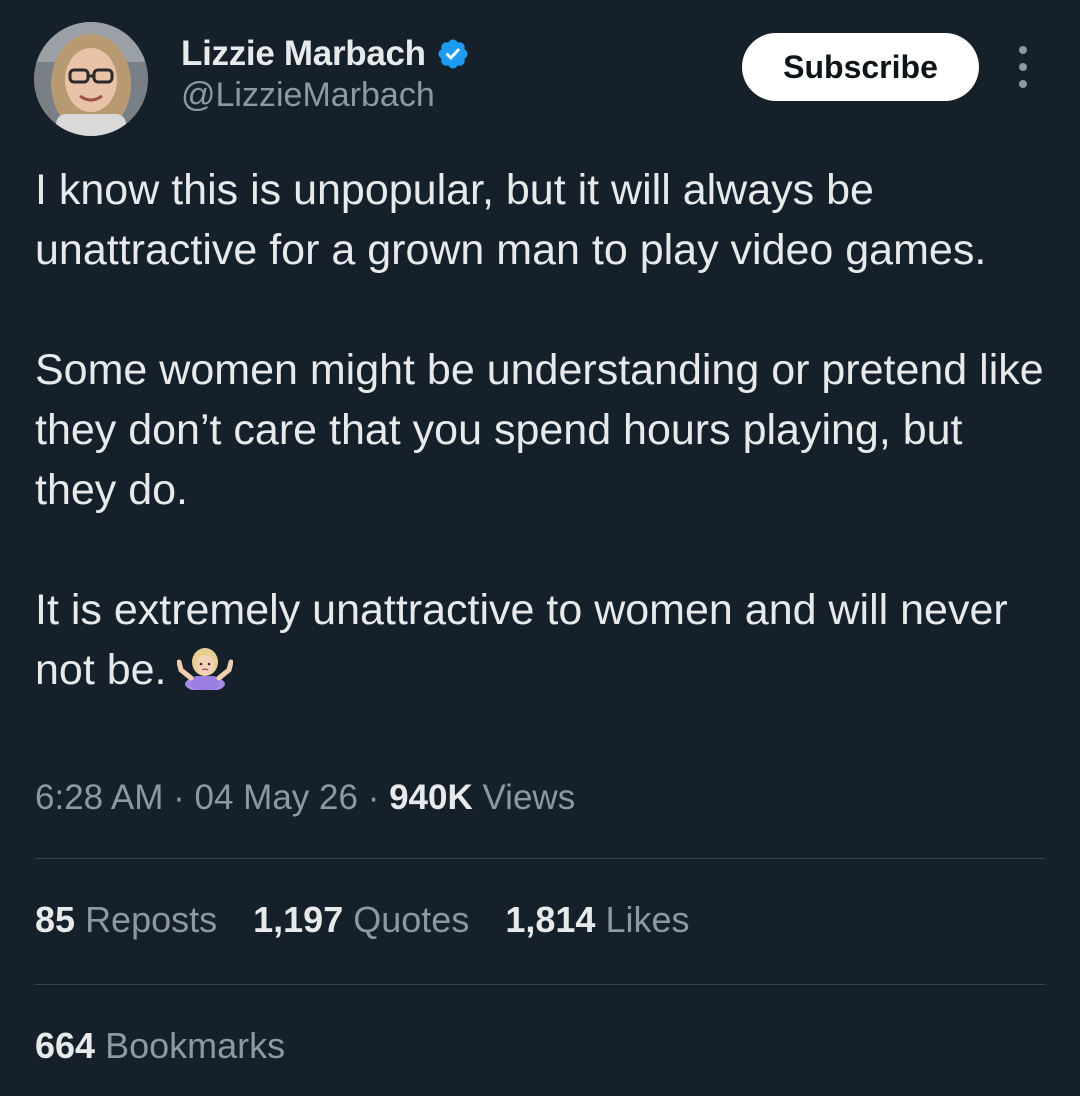 This screenshot has width=1080, height=1096. Describe the element at coordinates (276, 797) in the screenshot. I see `tweet-date: 04 May 26` at that location.